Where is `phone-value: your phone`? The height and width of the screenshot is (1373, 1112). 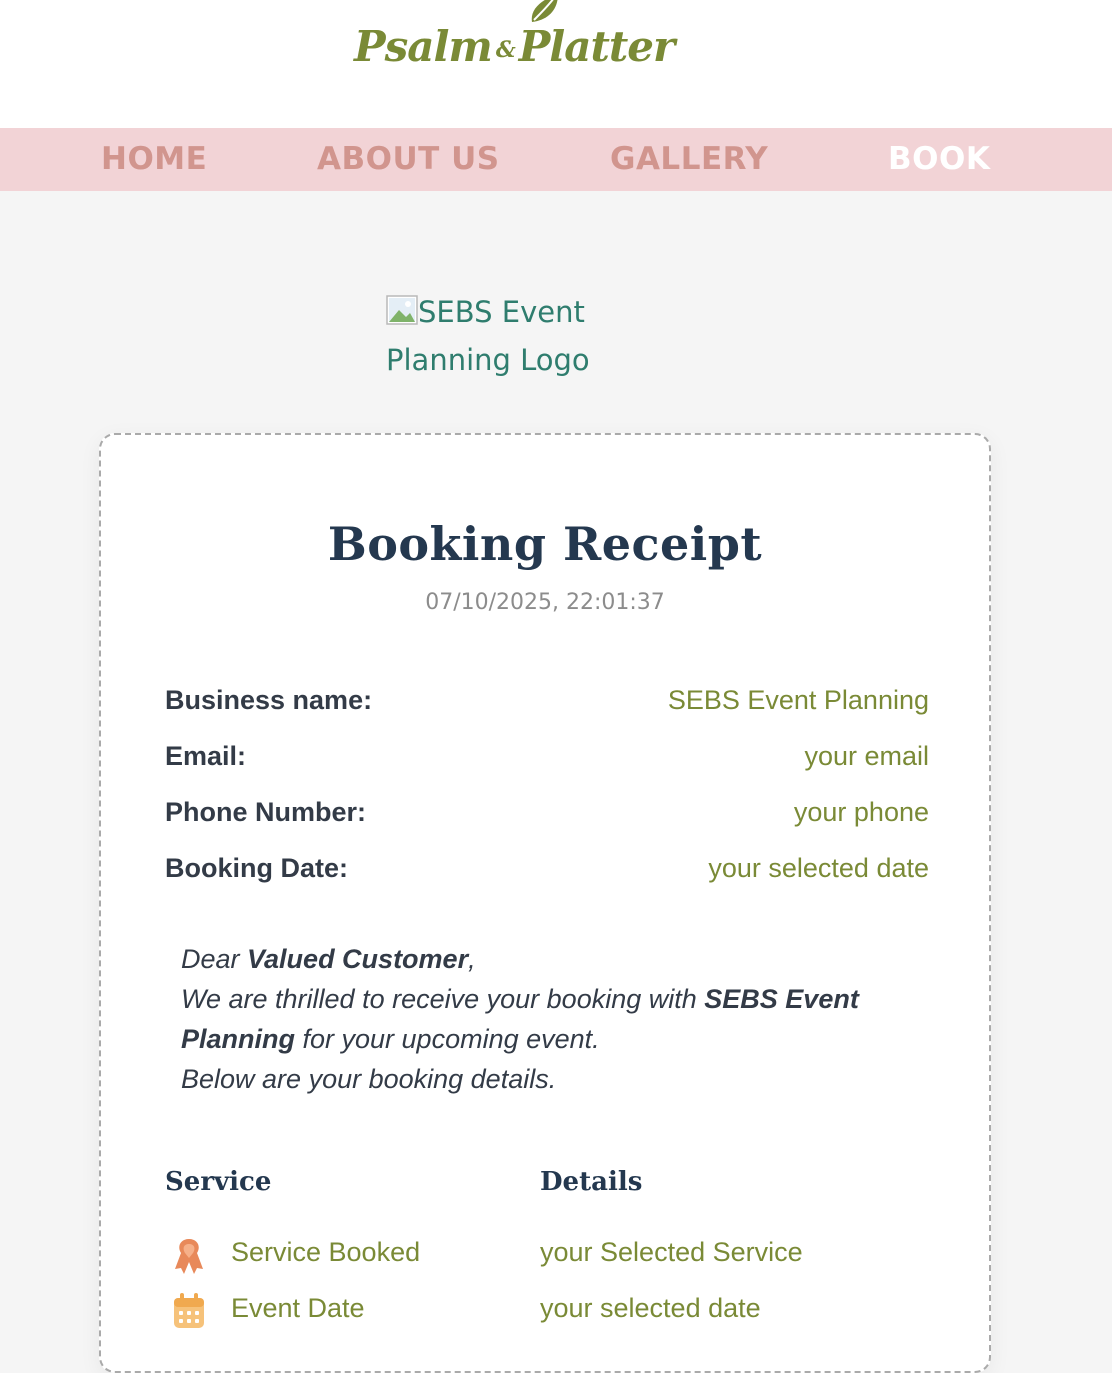
phone-value: your phone is located at coordinates (861, 812).